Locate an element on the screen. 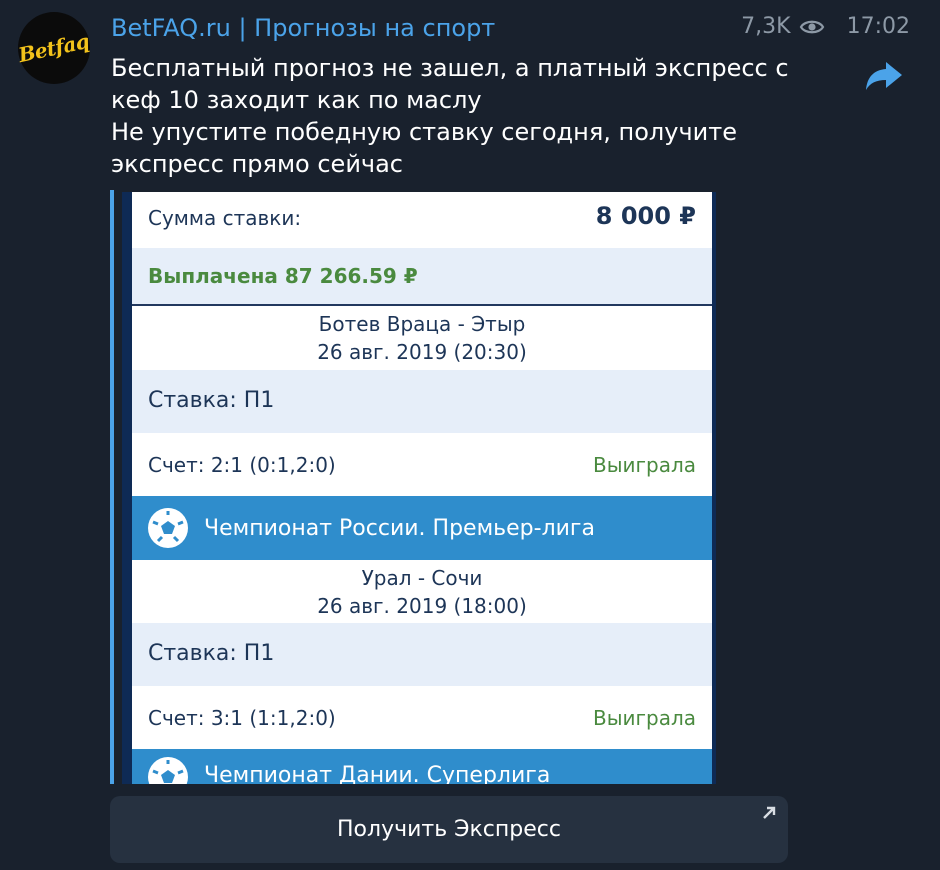  stake-row: Сумма ставки: 8 000 ₽ is located at coordinates (422, 220).